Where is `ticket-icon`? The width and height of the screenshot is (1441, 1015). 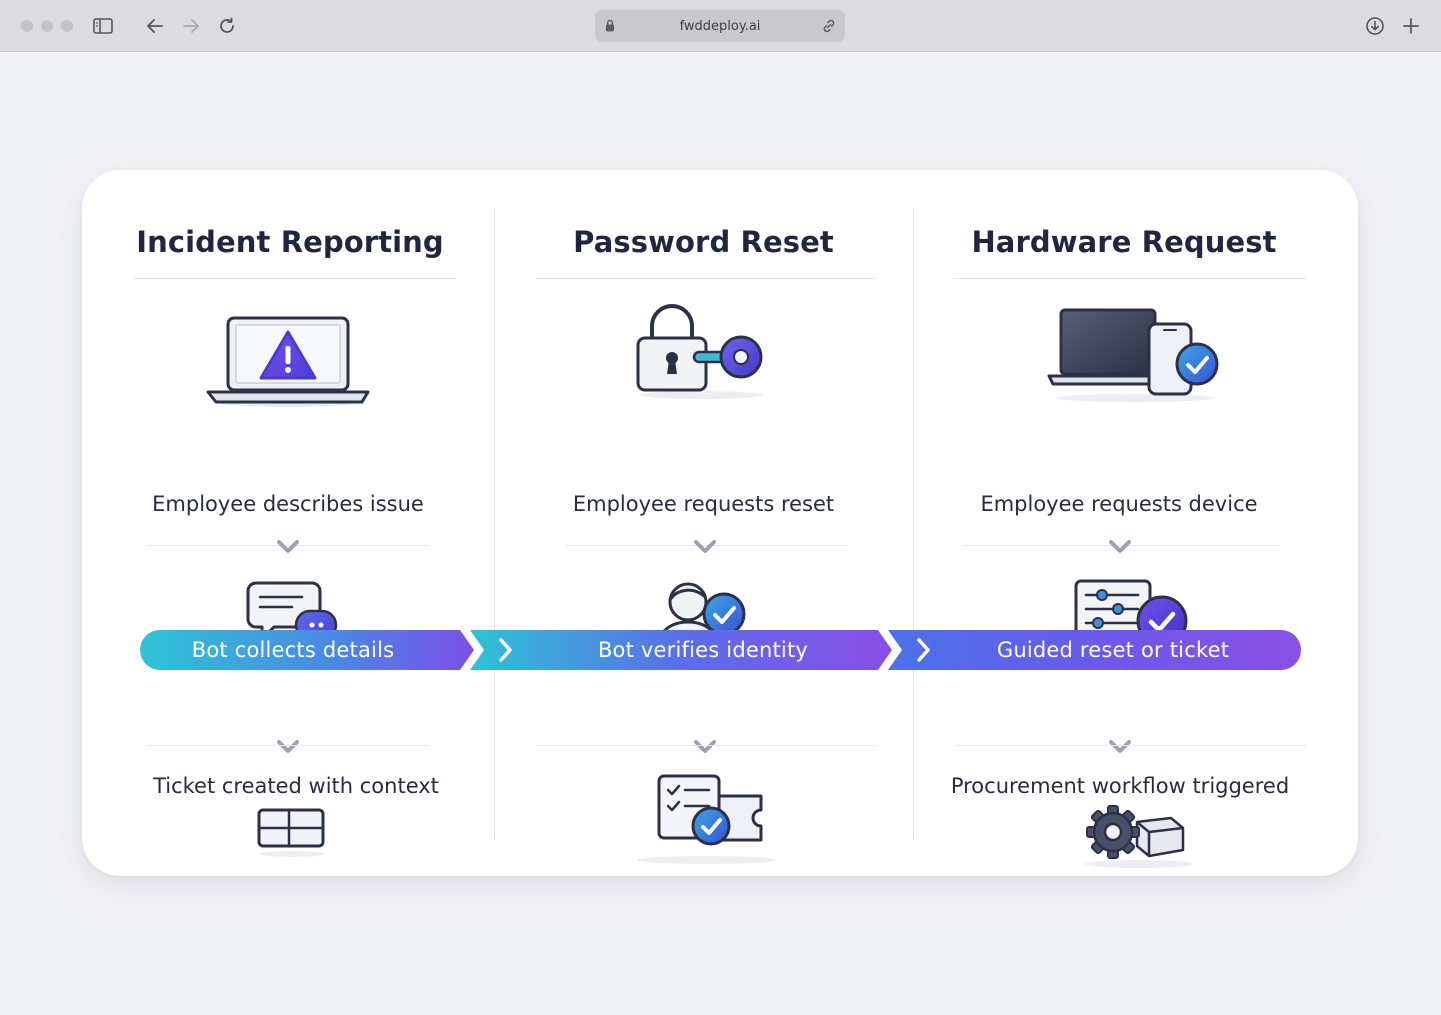
ticket-icon is located at coordinates (292, 832).